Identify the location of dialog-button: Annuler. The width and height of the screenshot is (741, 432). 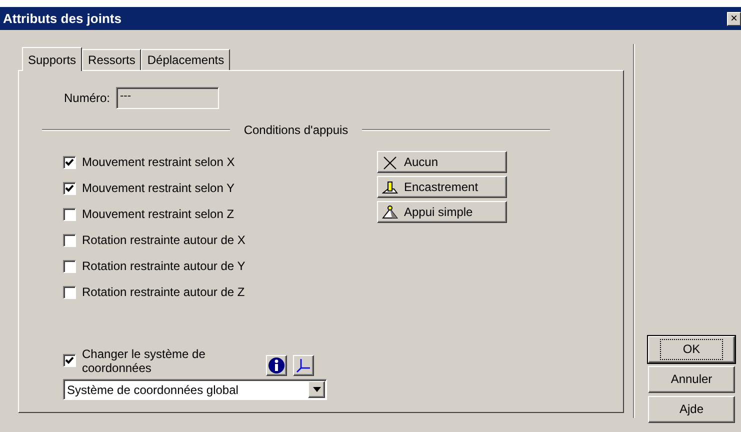
(691, 379).